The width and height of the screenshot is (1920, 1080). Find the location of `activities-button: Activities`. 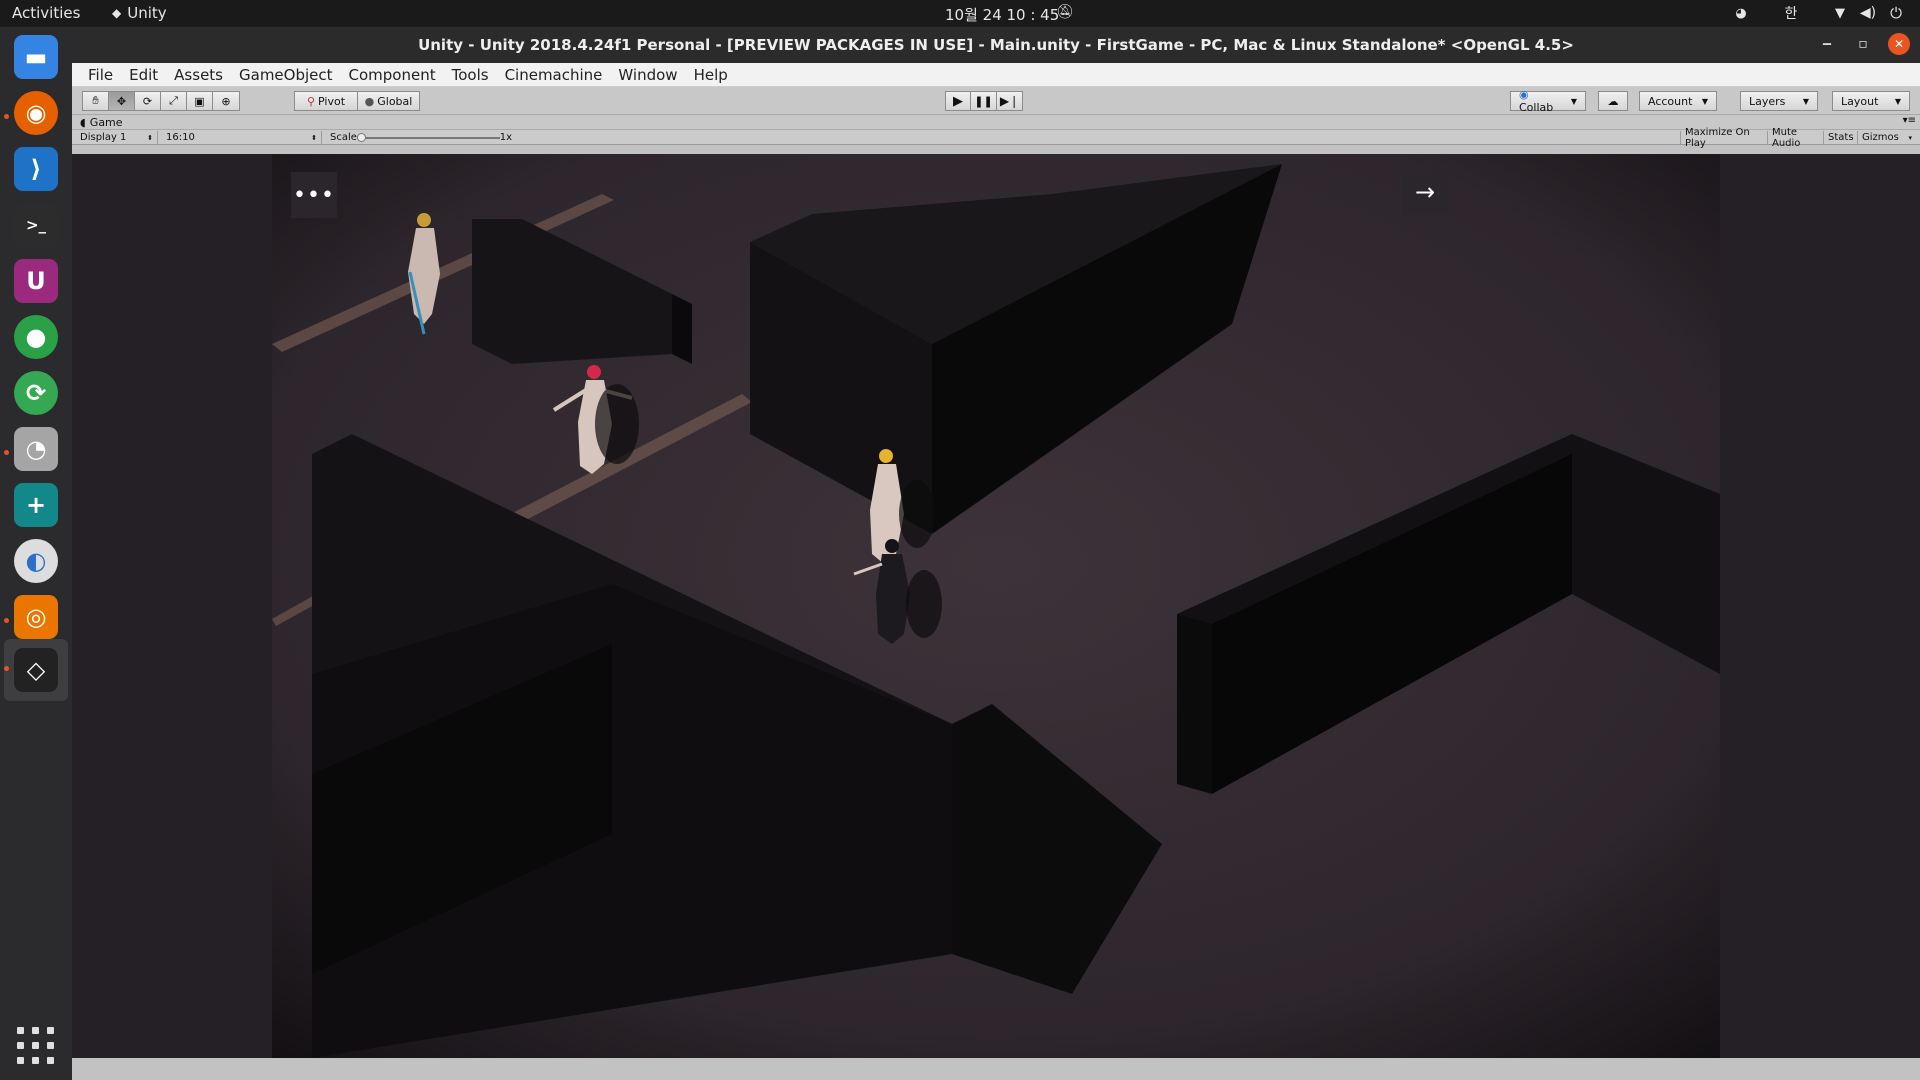

activities-button: Activities is located at coordinates (46, 13).